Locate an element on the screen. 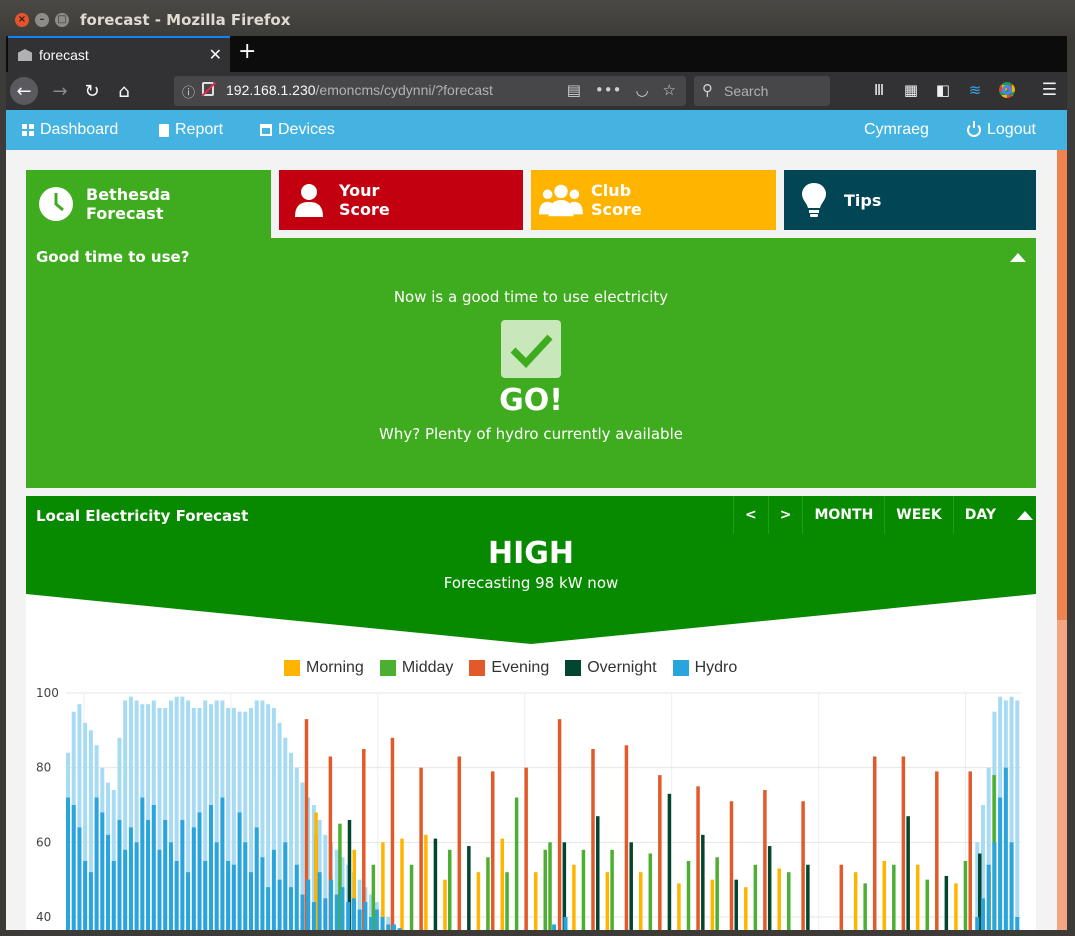  nav-report: Report is located at coordinates (191, 130).